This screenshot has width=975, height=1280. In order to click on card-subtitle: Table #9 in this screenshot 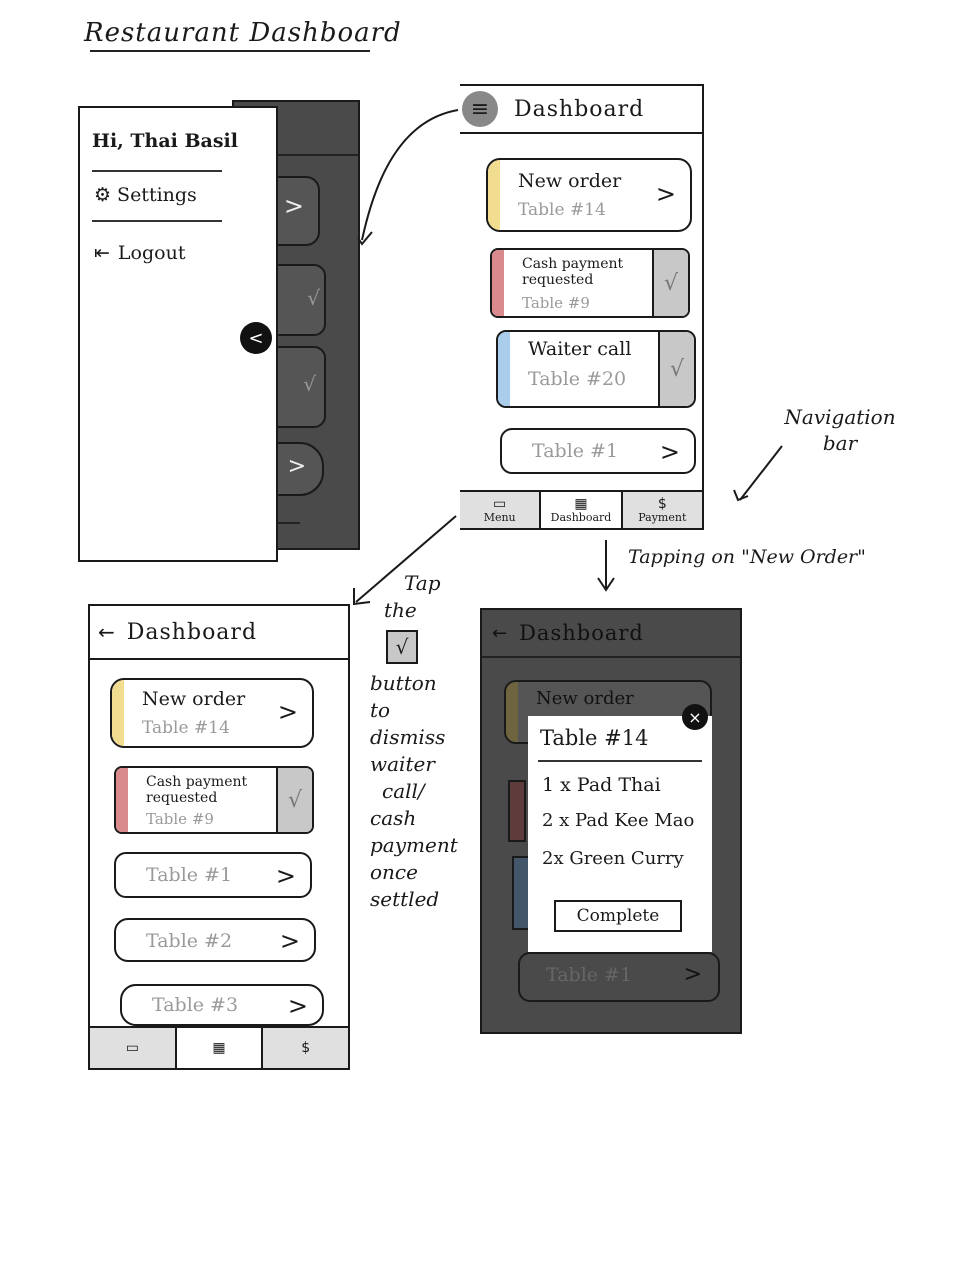, I will do `click(556, 303)`.